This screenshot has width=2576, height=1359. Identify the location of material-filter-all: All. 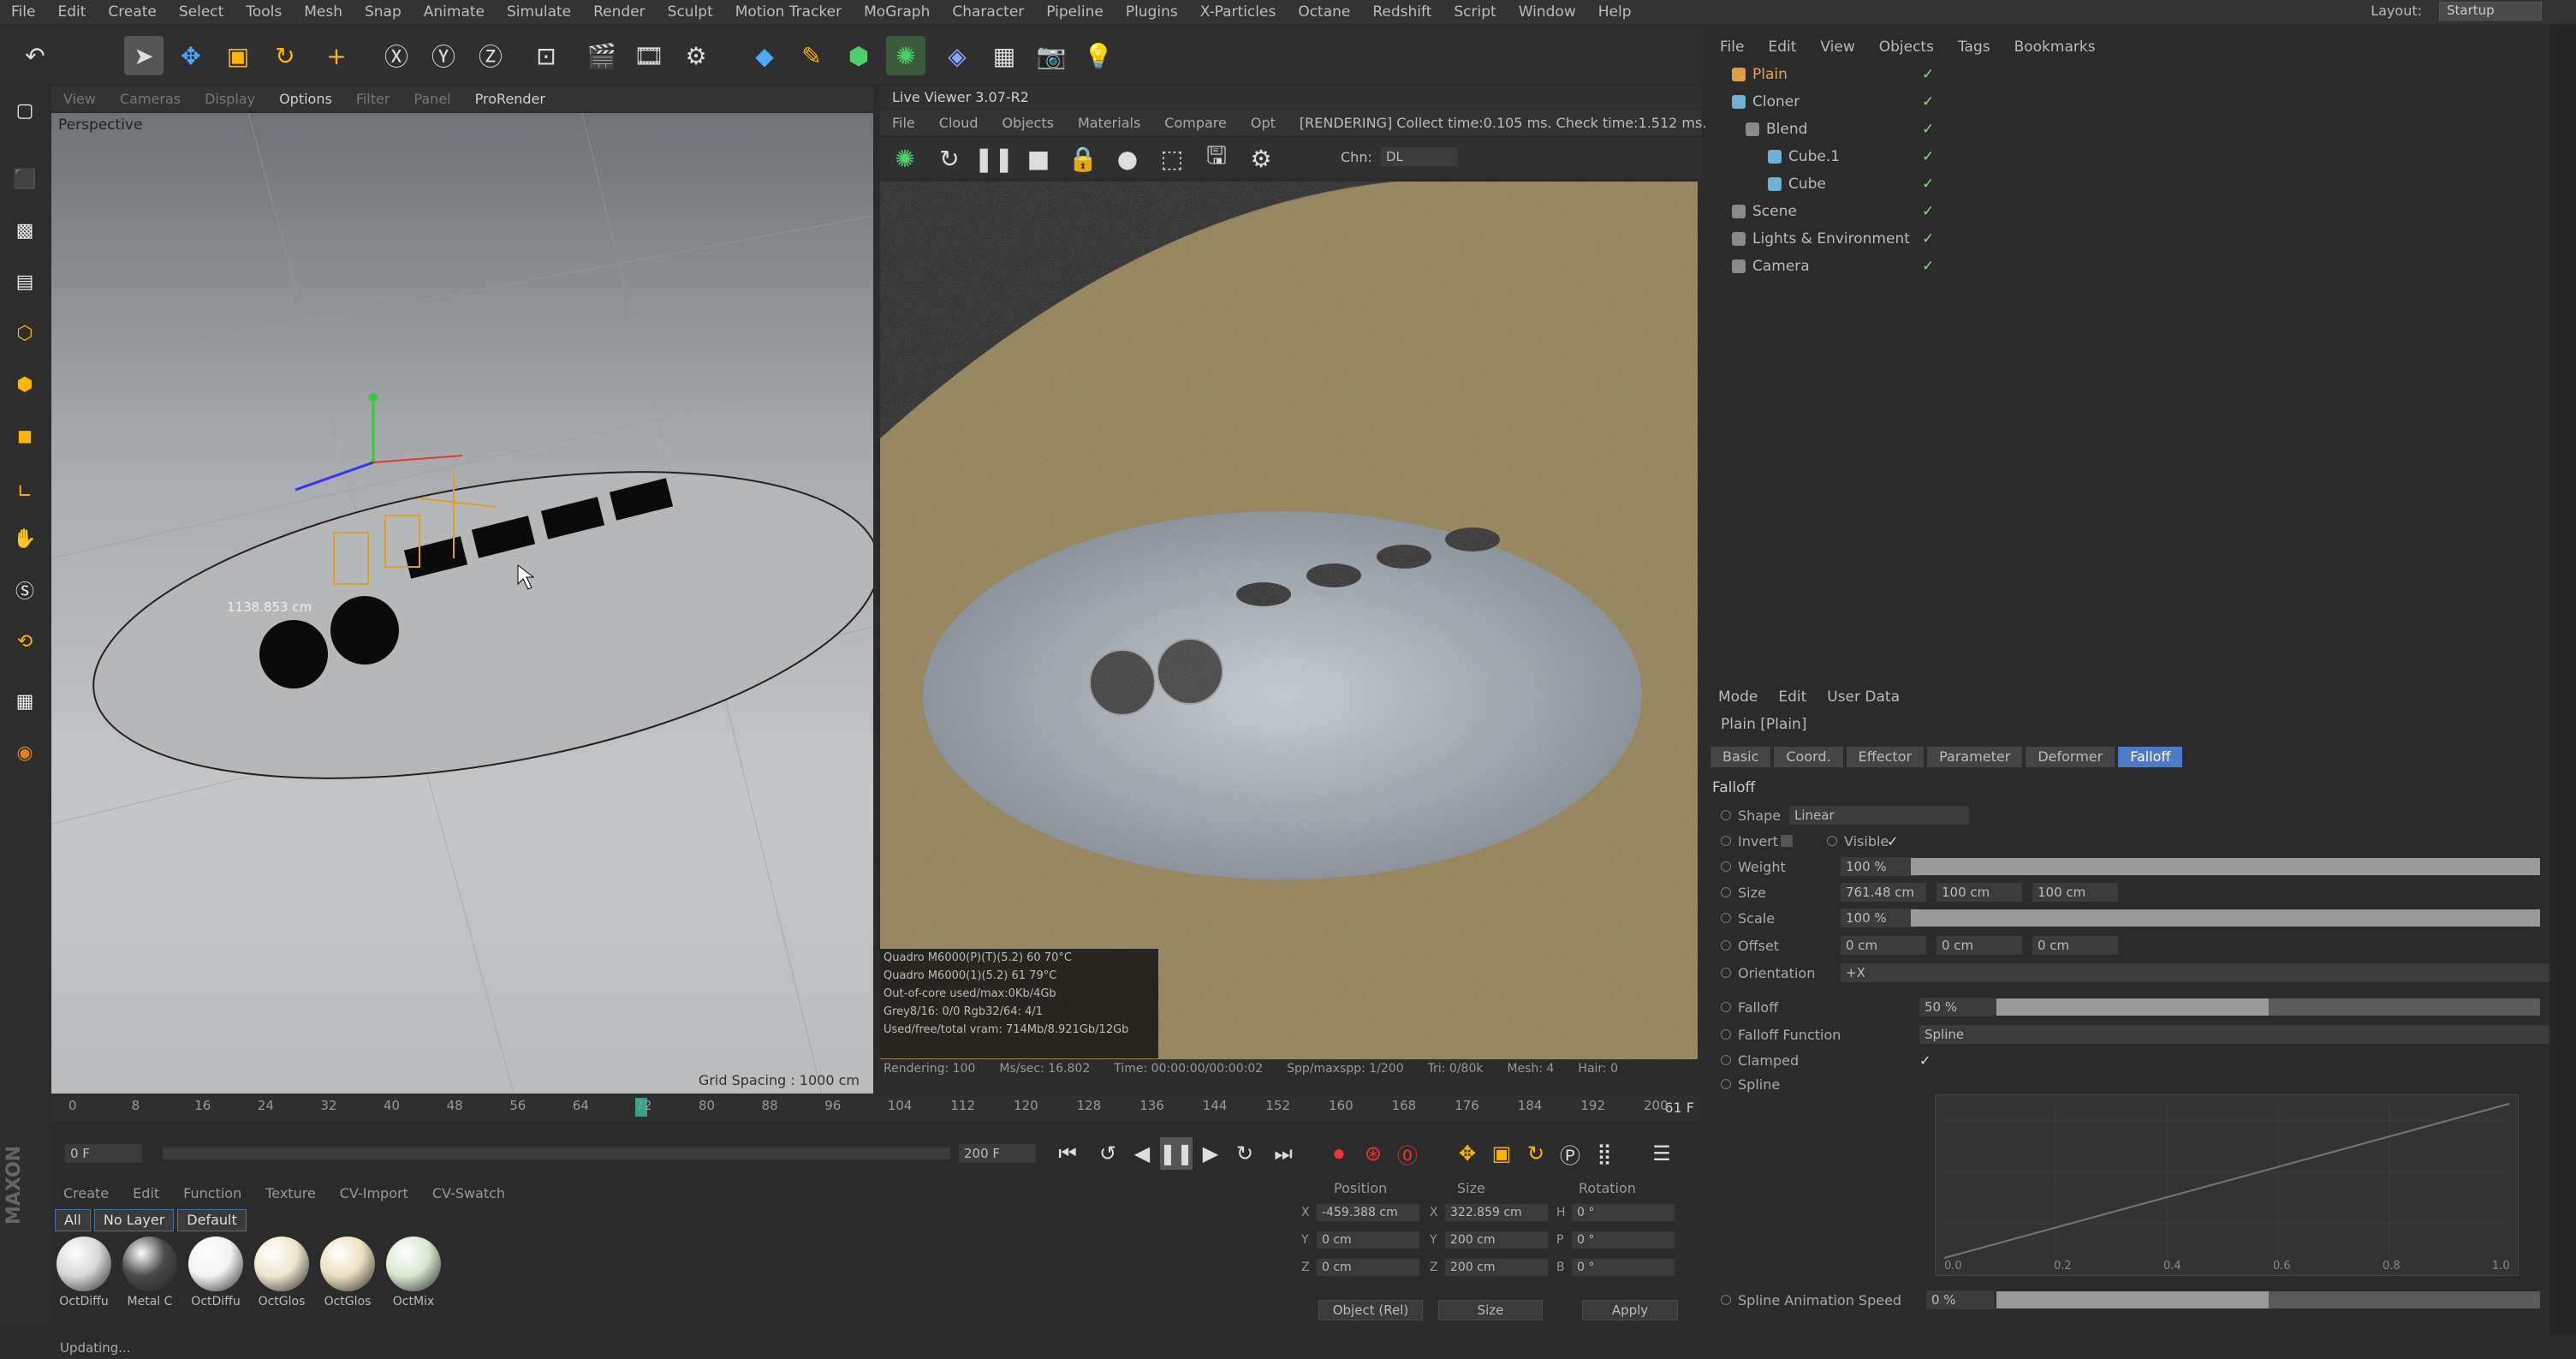
(73, 1220).